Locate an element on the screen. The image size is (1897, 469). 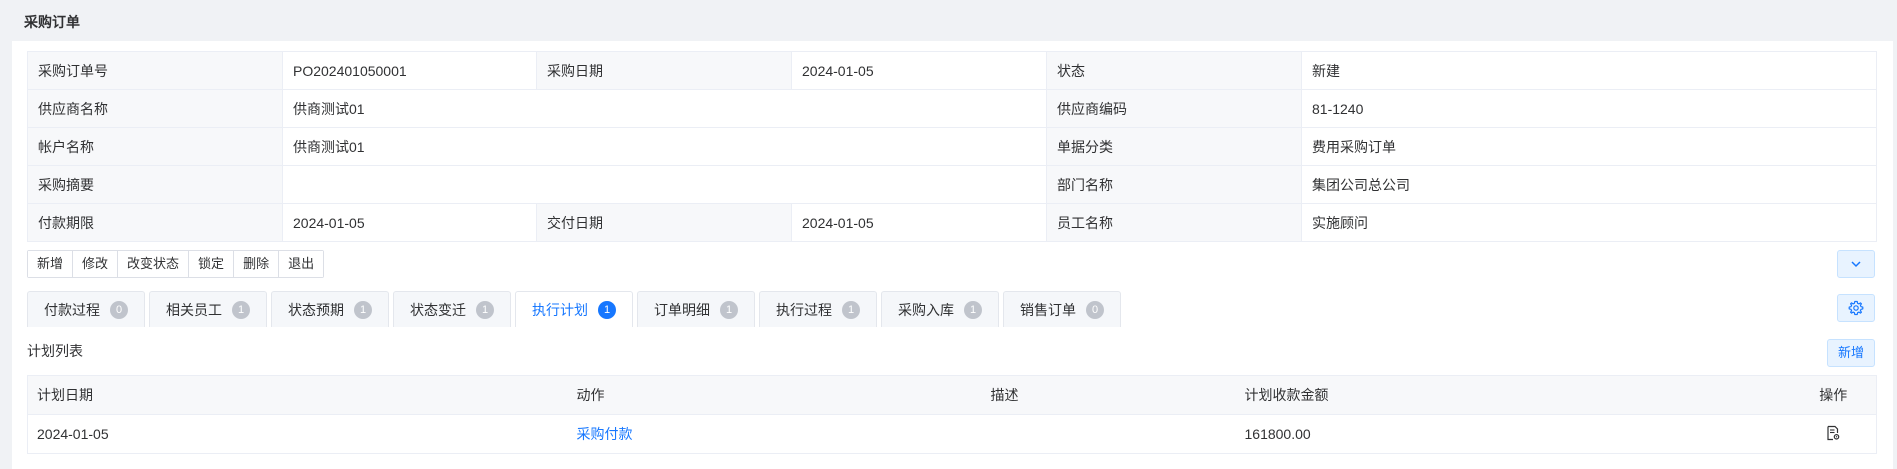
change-status-button: 改变状态 is located at coordinates (154, 264).